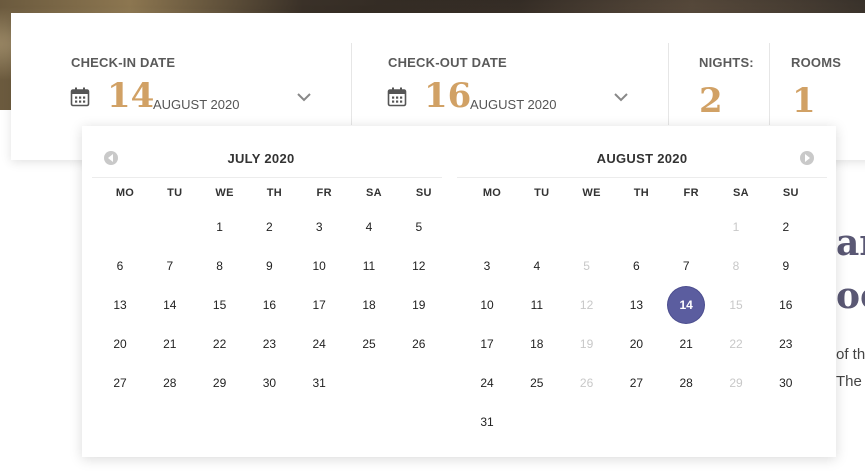 The width and height of the screenshot is (865, 473). Describe the element at coordinates (510, 69) in the screenshot. I see `checkout-date-field: CHECK-OUT DATE 16 AUGUST 2020` at that location.